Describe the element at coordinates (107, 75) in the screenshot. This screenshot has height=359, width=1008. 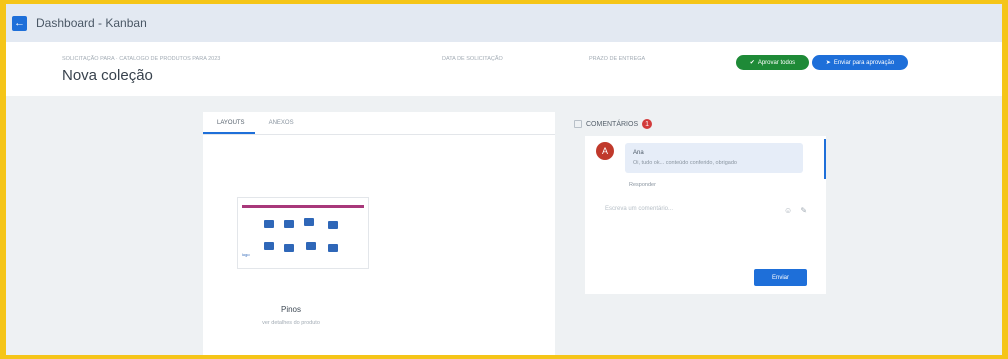
I see `page-title: Nova coleção` at that location.